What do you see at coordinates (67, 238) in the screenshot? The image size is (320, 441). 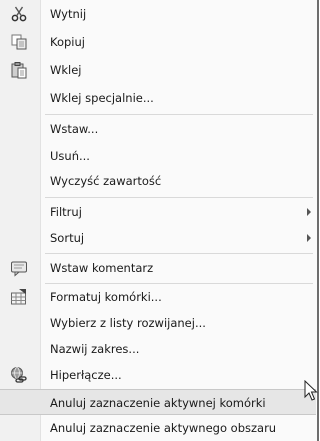 I see `menu-item-label: Sortuj` at bounding box center [67, 238].